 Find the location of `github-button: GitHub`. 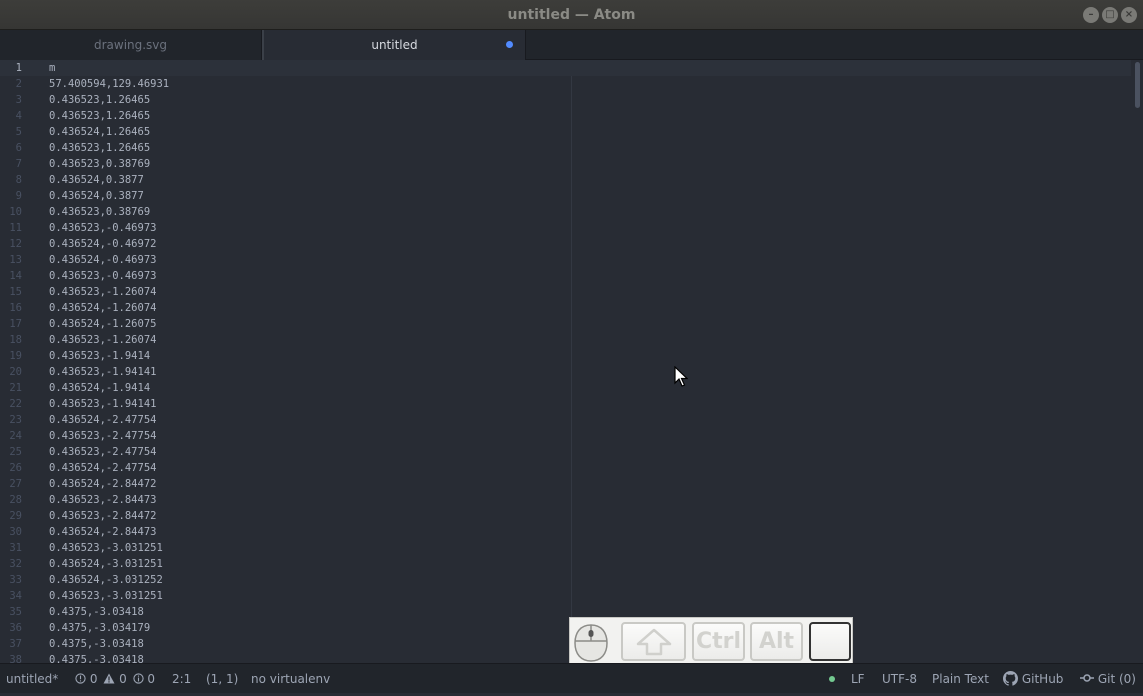

github-button: GitHub is located at coordinates (1033, 679).